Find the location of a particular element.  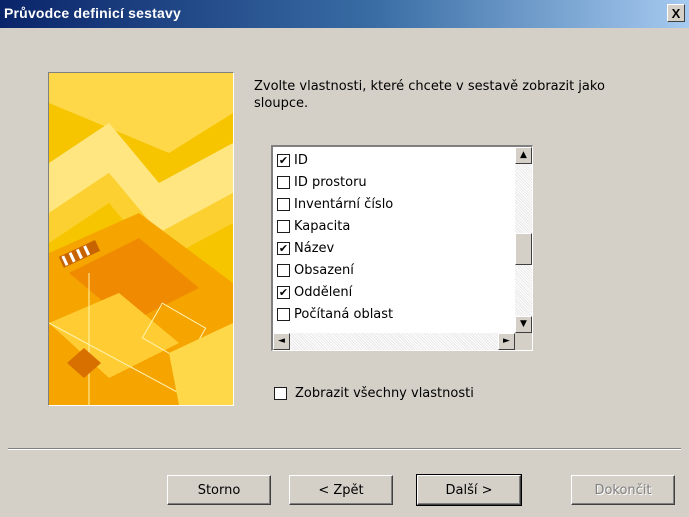

property-item: ✔ Oddělení is located at coordinates (392, 292).